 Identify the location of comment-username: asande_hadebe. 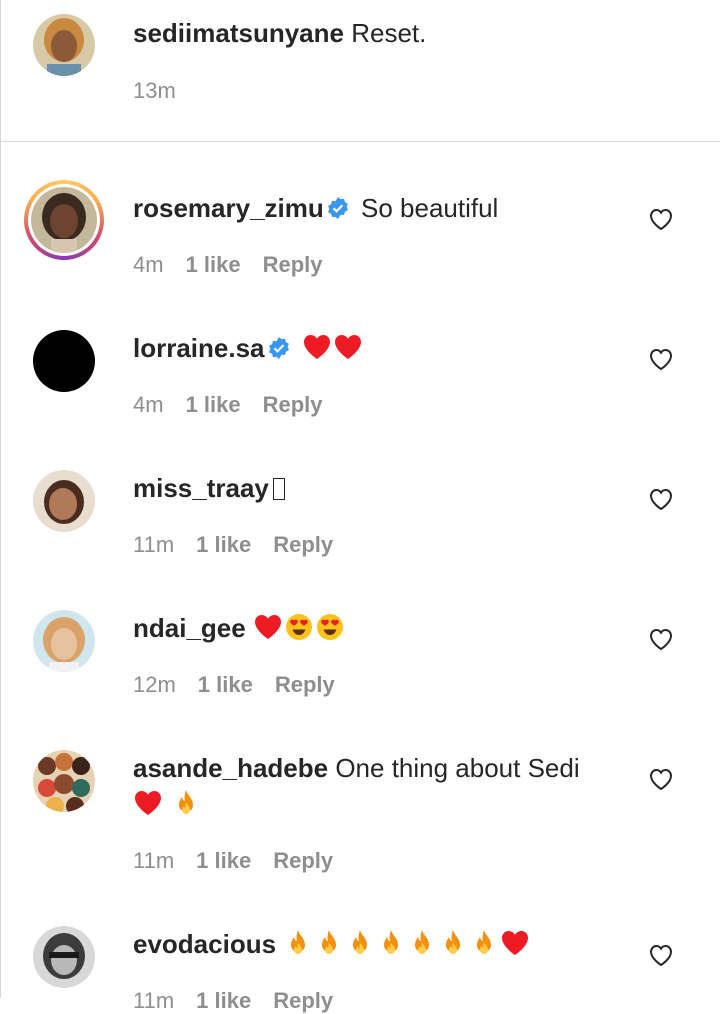
(230, 768).